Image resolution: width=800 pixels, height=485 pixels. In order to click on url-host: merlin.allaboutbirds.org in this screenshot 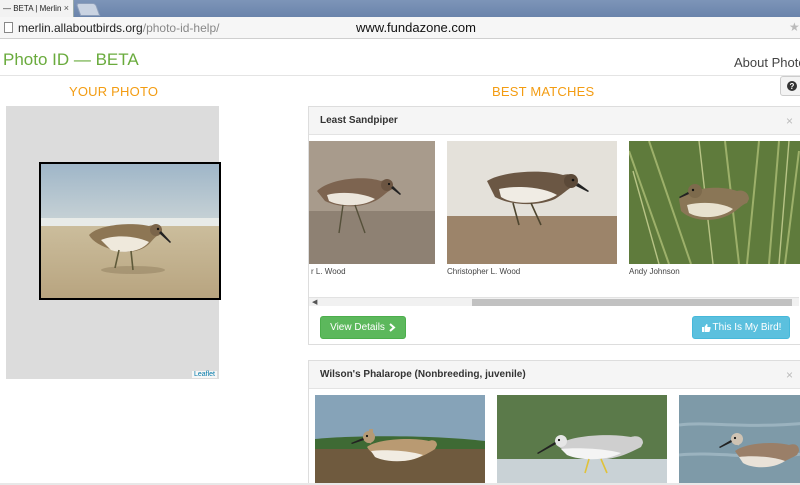, I will do `click(80, 28)`.